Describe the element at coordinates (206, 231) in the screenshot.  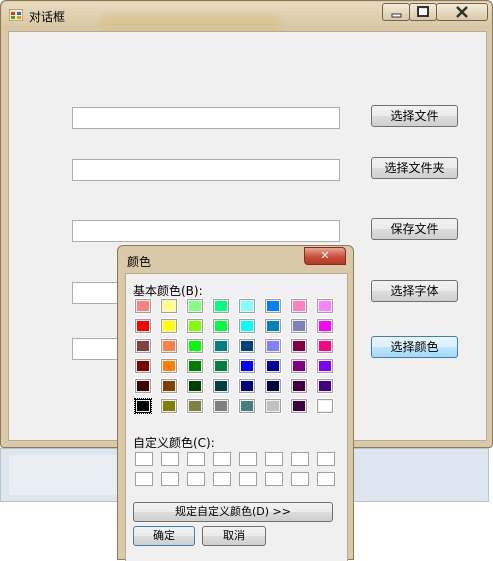
I see `save-path-input` at that location.